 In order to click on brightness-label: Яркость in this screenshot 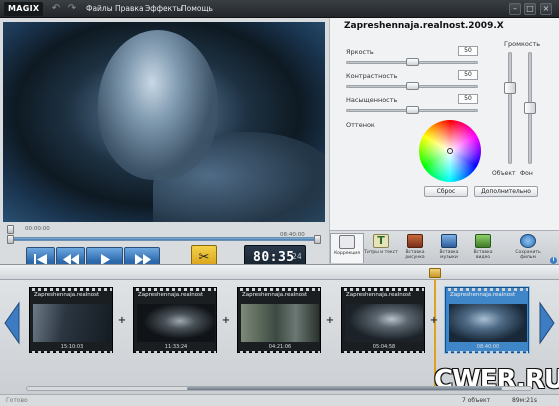, I will do `click(360, 52)`.